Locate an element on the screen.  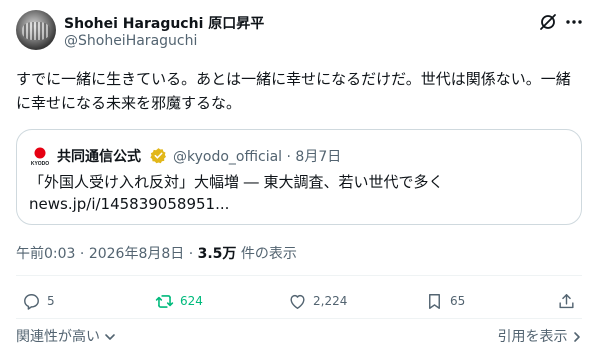
tweet-date: 2026年8月8日 is located at coordinates (136, 254).